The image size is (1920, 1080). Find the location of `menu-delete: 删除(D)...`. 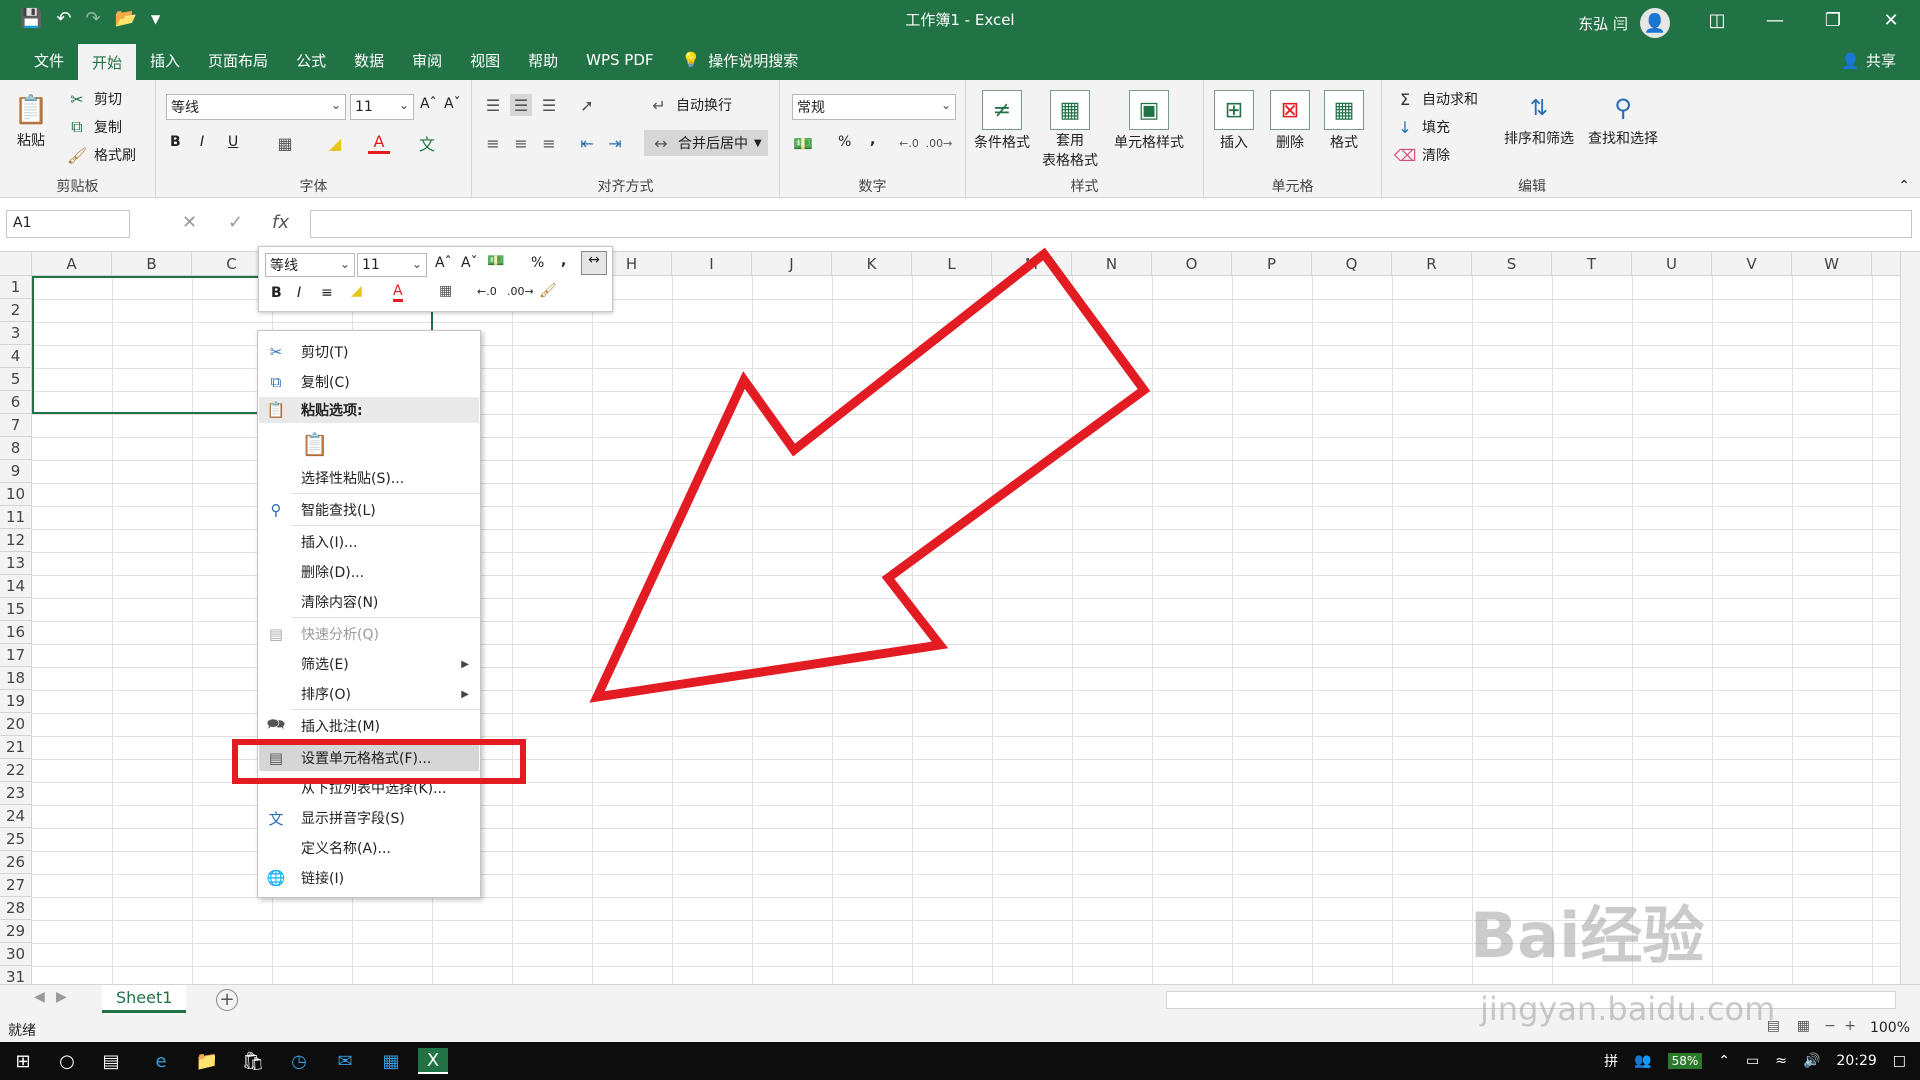

menu-delete: 删除(D)... is located at coordinates (369, 572).